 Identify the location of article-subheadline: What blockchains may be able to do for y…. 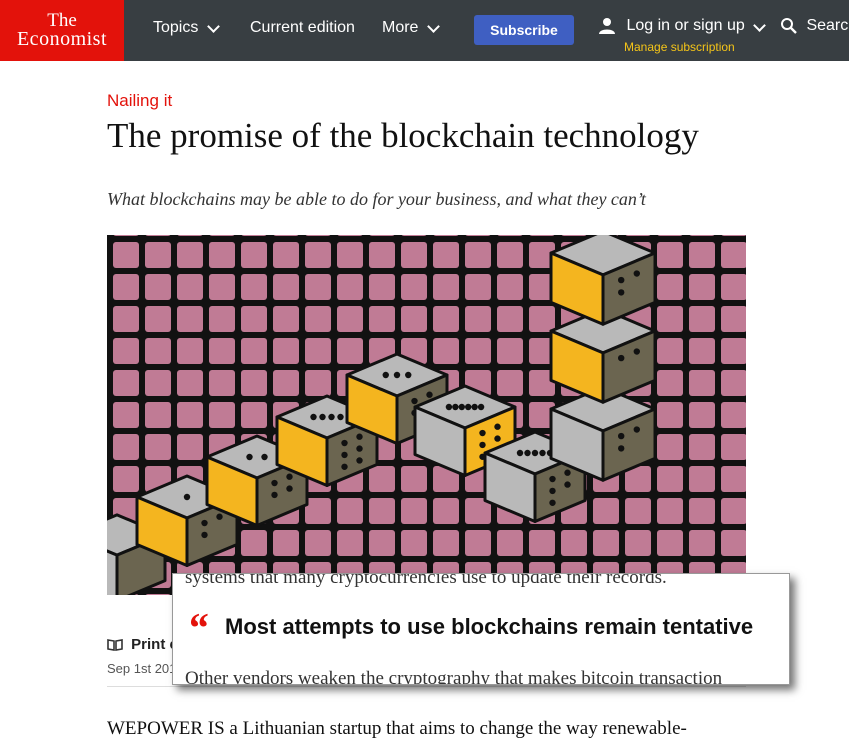
(376, 199).